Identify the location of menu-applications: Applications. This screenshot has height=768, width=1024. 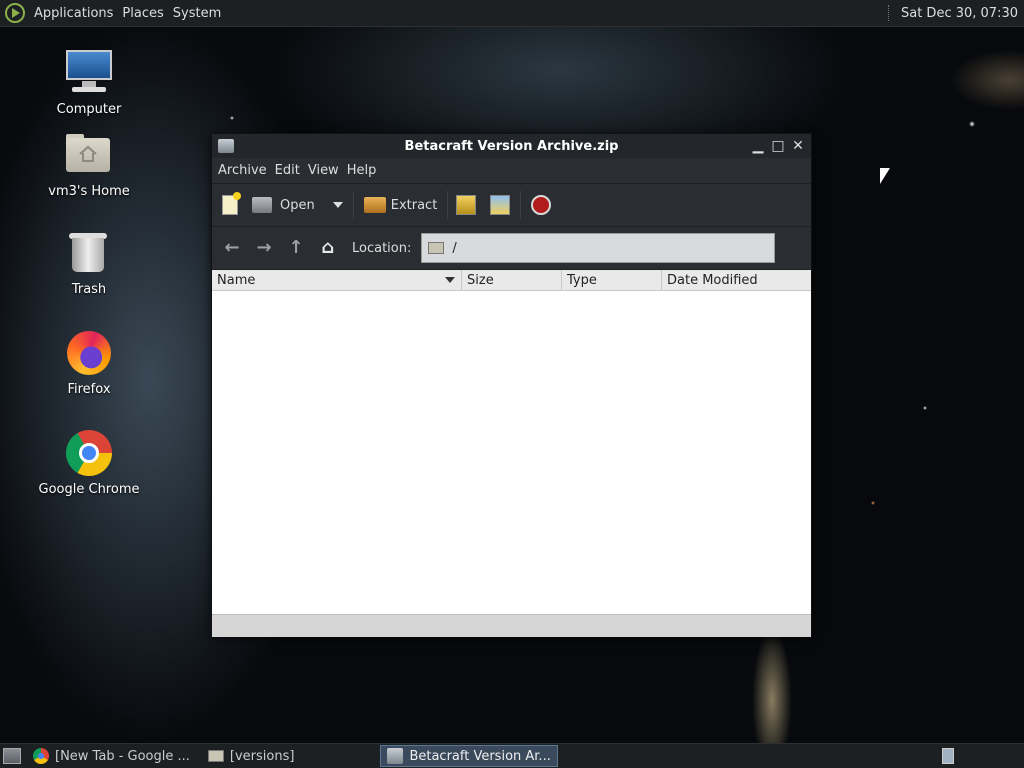
(73, 13).